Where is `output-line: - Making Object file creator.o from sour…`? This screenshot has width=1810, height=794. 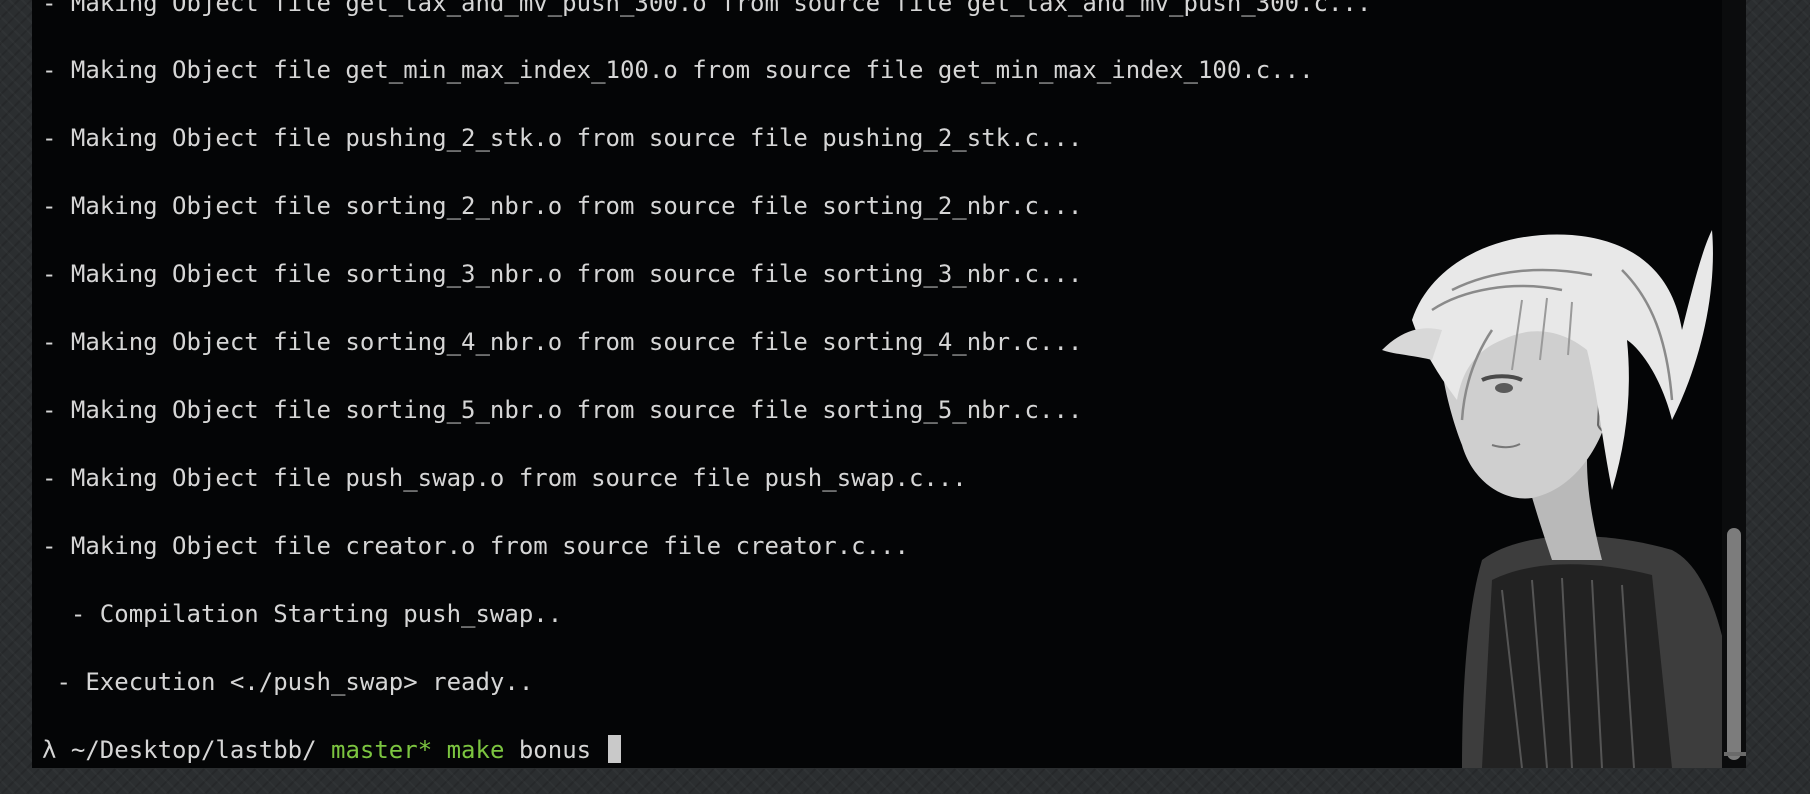 output-line: - Making Object file creator.o from sour… is located at coordinates (475, 546).